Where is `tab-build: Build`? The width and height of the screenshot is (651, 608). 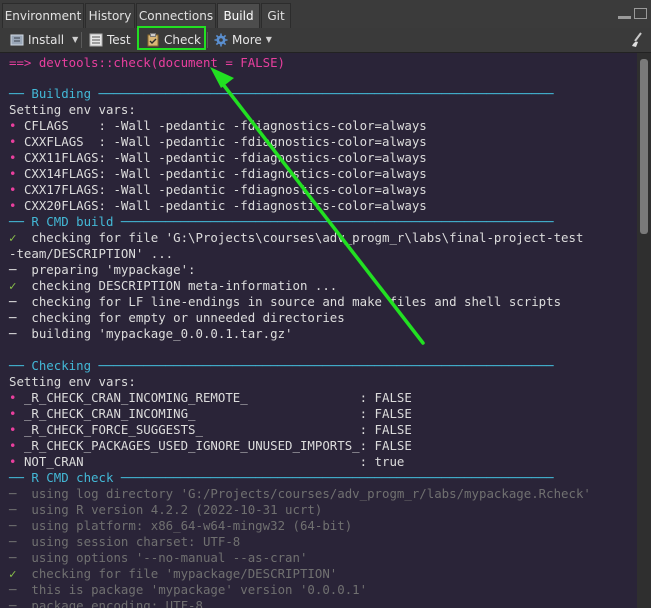 tab-build: Build is located at coordinates (238, 15).